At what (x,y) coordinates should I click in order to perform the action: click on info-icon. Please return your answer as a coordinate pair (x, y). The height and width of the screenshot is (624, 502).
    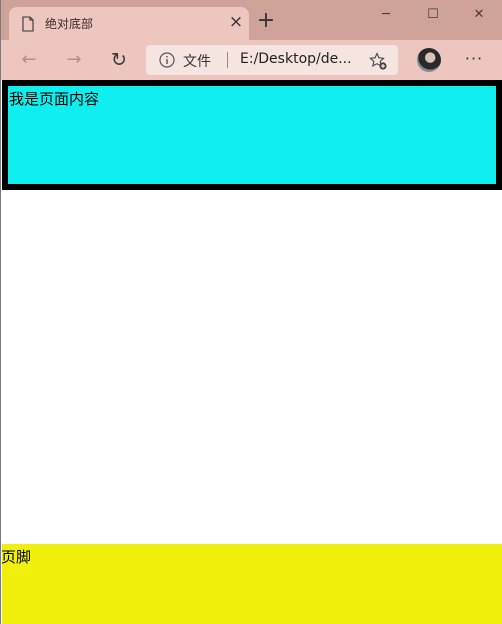
    Looking at the image, I should click on (167, 60).